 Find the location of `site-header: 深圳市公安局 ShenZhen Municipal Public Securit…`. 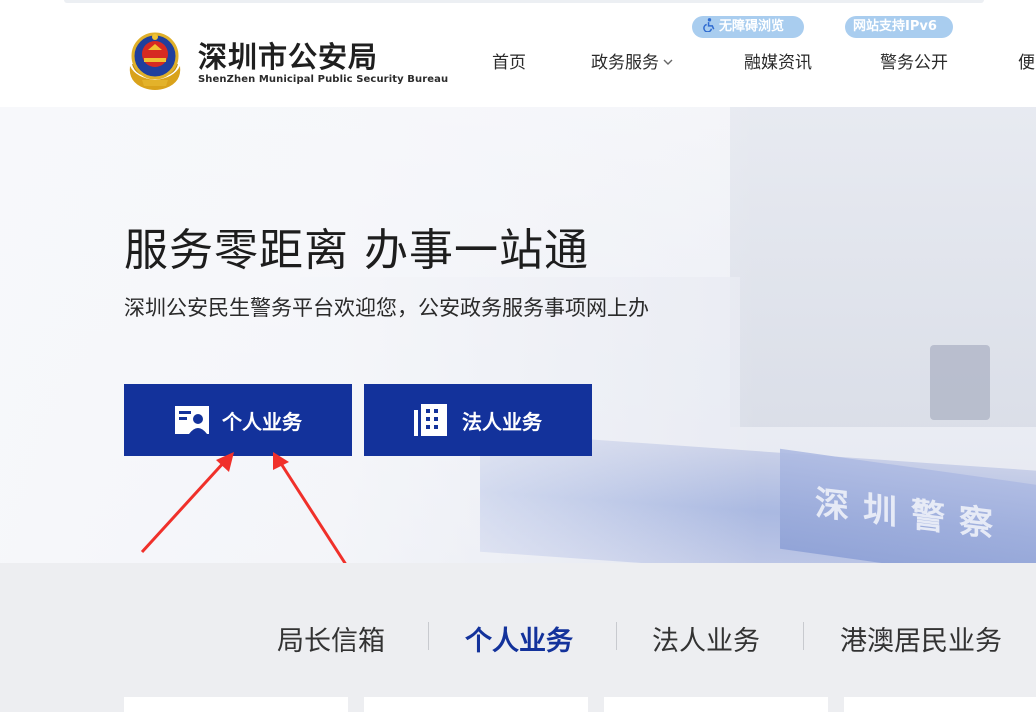

site-header: 深圳市公安局 ShenZhen Municipal Public Securit… is located at coordinates (518, 57).